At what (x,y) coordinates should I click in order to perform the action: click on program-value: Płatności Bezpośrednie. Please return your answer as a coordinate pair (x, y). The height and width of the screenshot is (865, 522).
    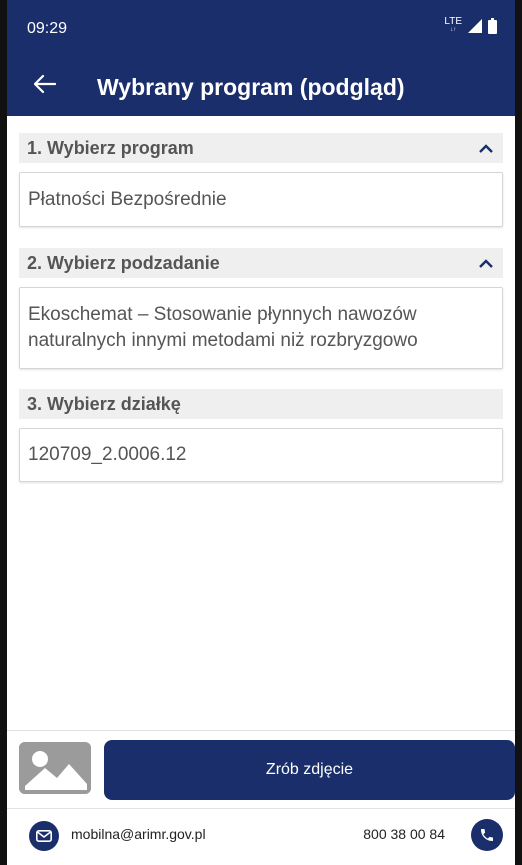
    Looking at the image, I should click on (127, 199).